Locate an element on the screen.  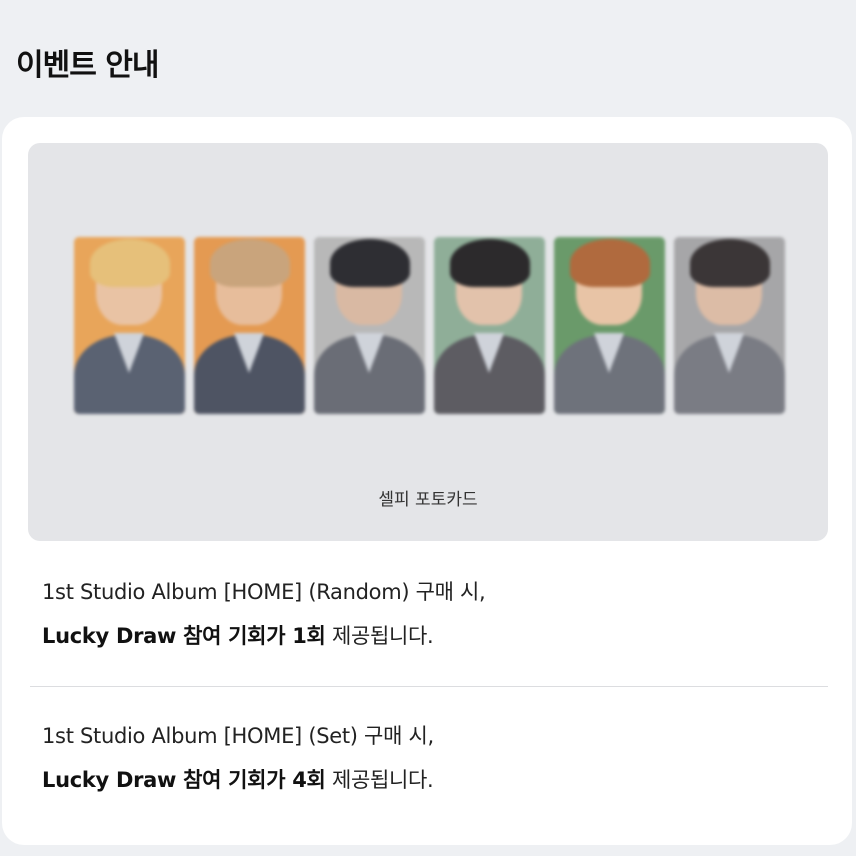
info-random-benefit-rest: 제공됩니다. is located at coordinates (379, 636).